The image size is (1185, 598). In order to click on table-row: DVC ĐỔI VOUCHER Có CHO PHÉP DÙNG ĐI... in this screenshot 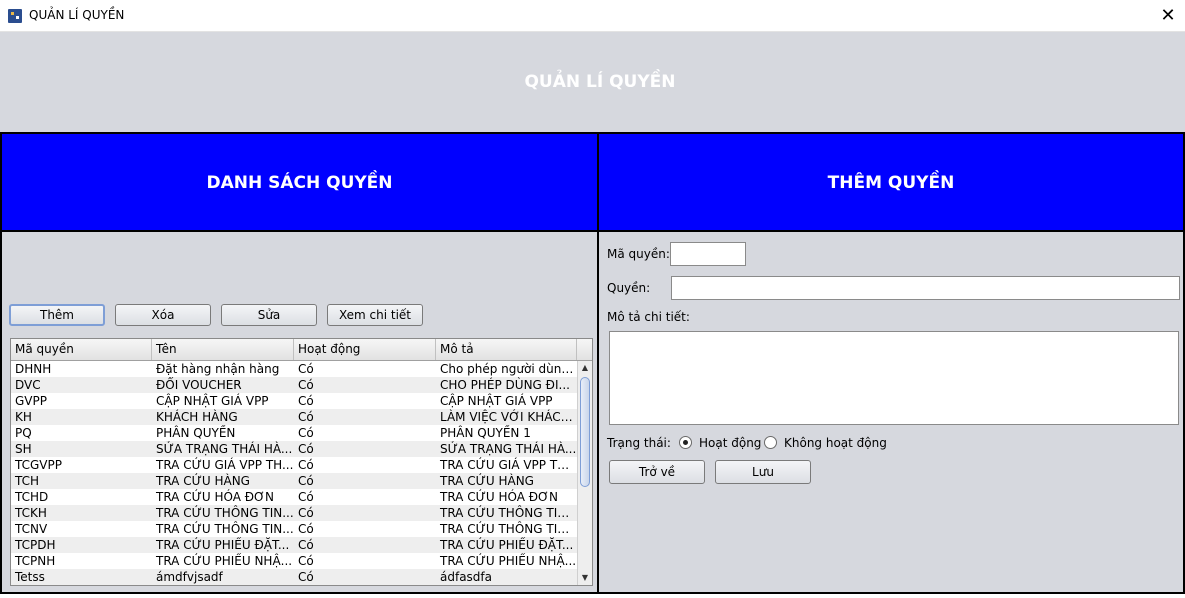, I will do `click(294, 385)`.